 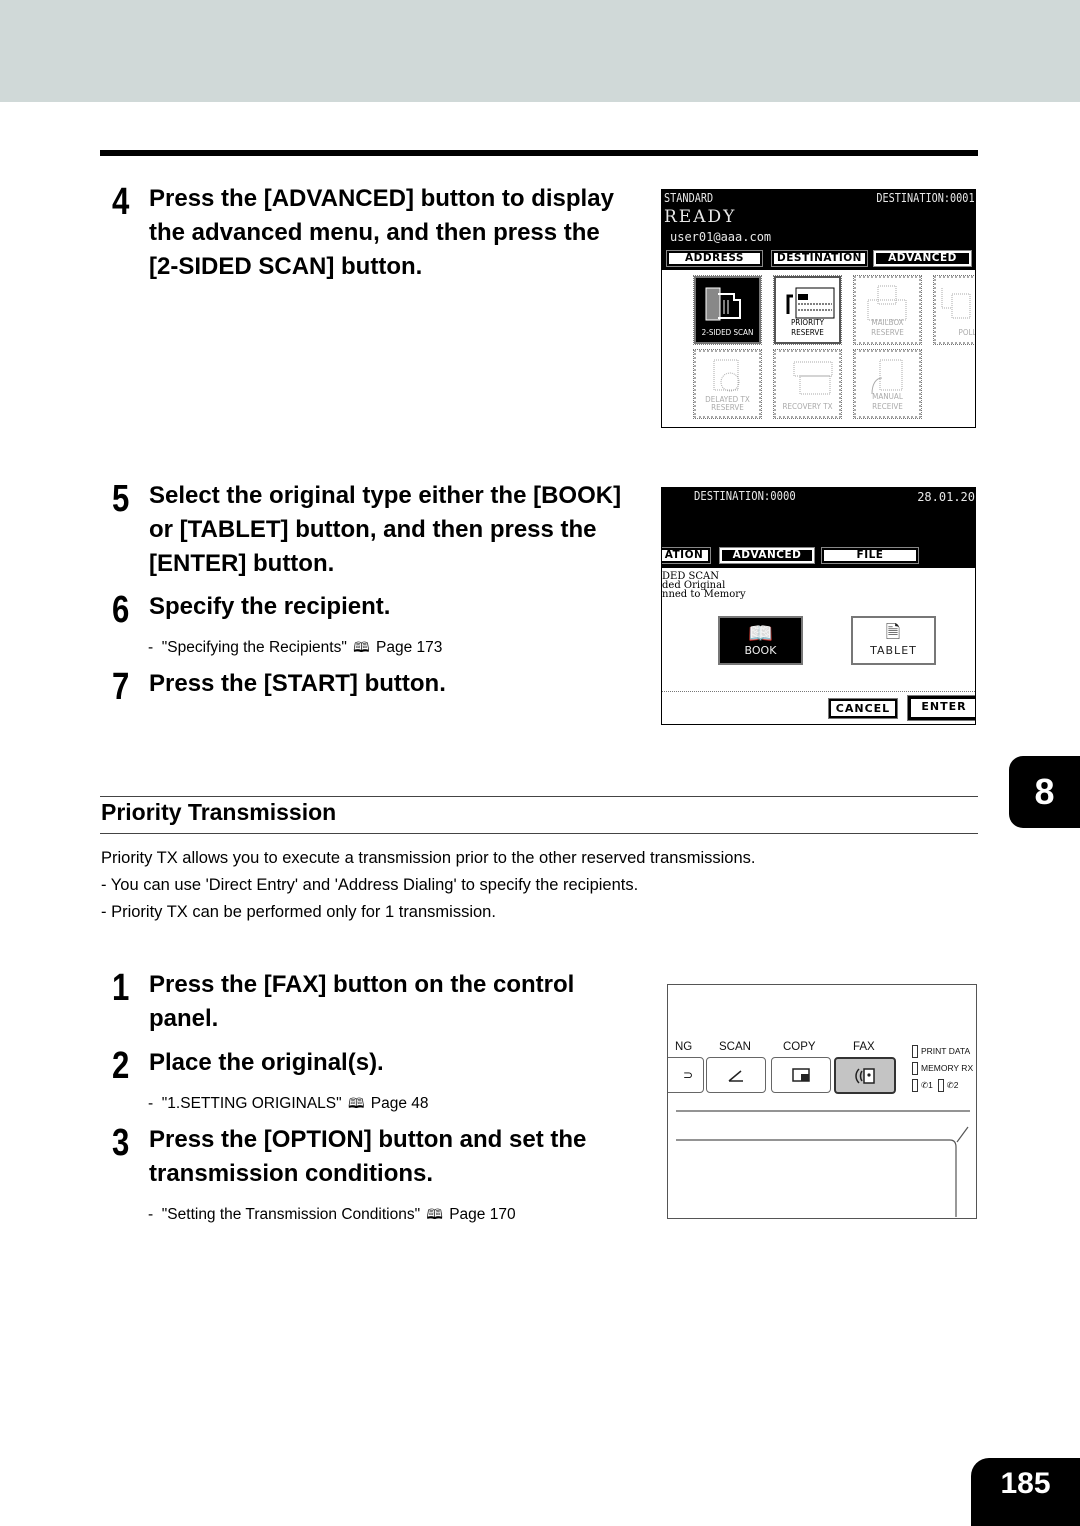 What do you see at coordinates (288, 1103) in the screenshot?
I see `reference-link-setting-originals: - "1.SETTING ORIGINALS" 🕮 Page 48` at bounding box center [288, 1103].